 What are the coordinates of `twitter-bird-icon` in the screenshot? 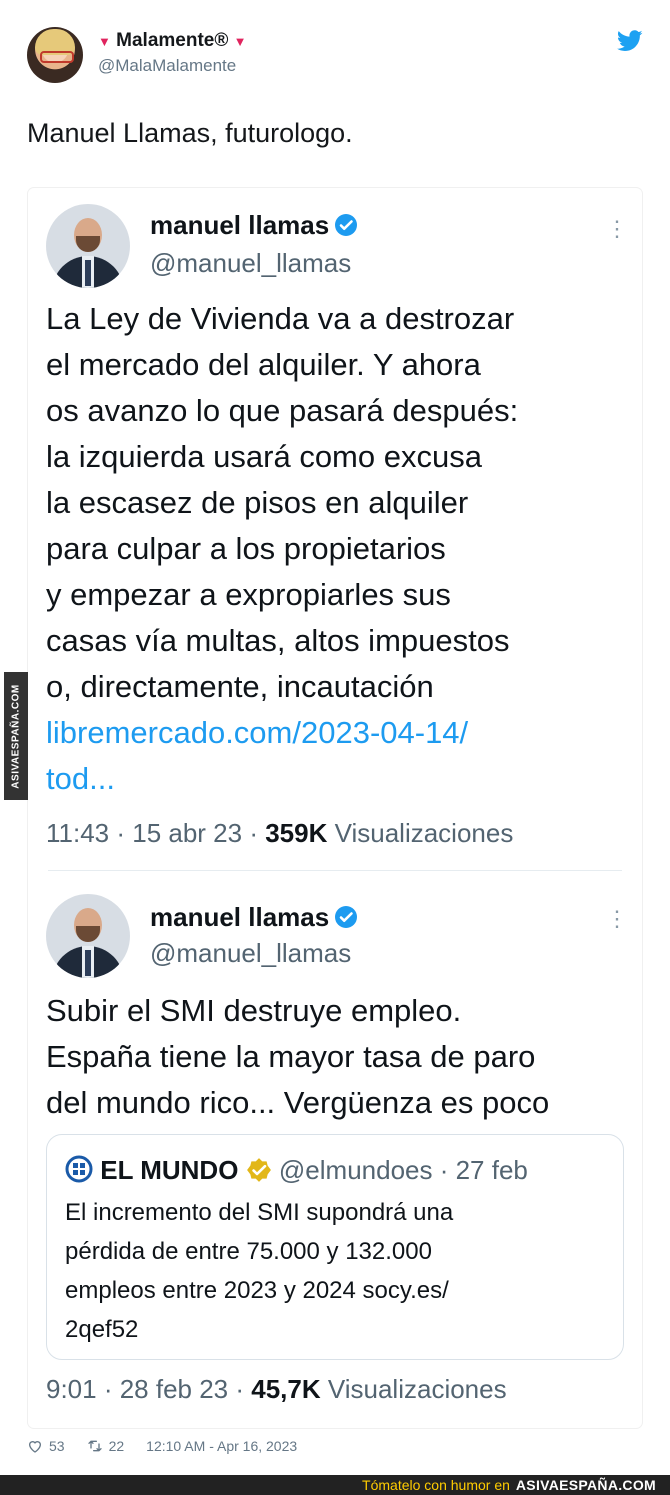 It's located at (630, 41).